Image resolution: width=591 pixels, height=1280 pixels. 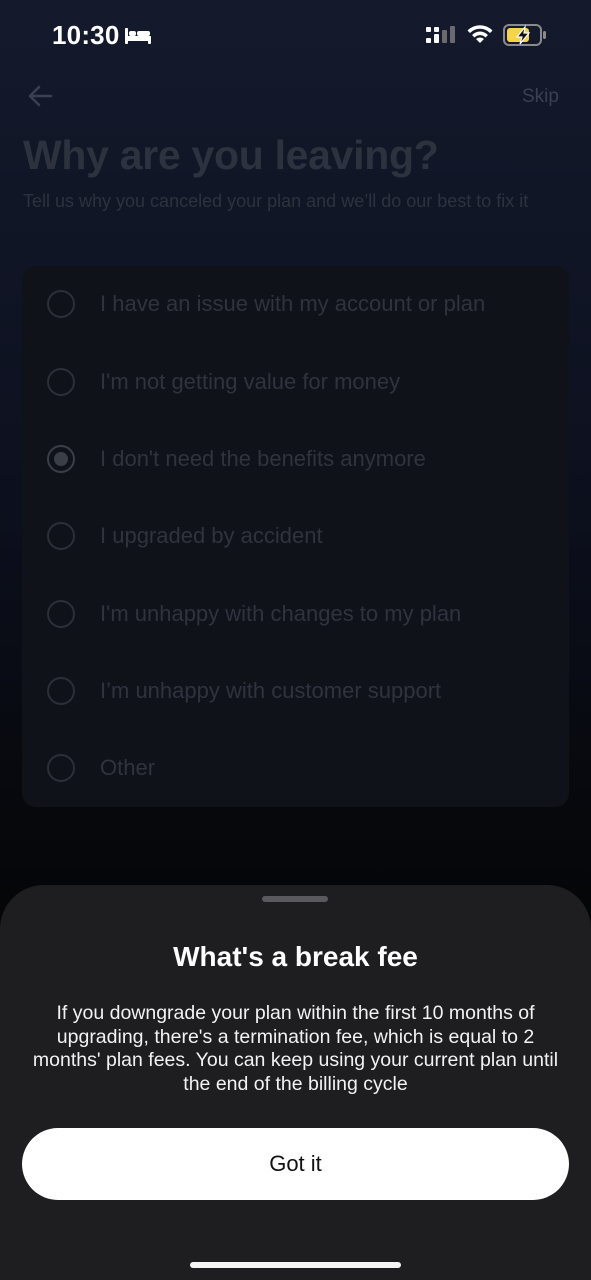 I want to click on sheet-title: What's a break fee, so click(x=295, y=956).